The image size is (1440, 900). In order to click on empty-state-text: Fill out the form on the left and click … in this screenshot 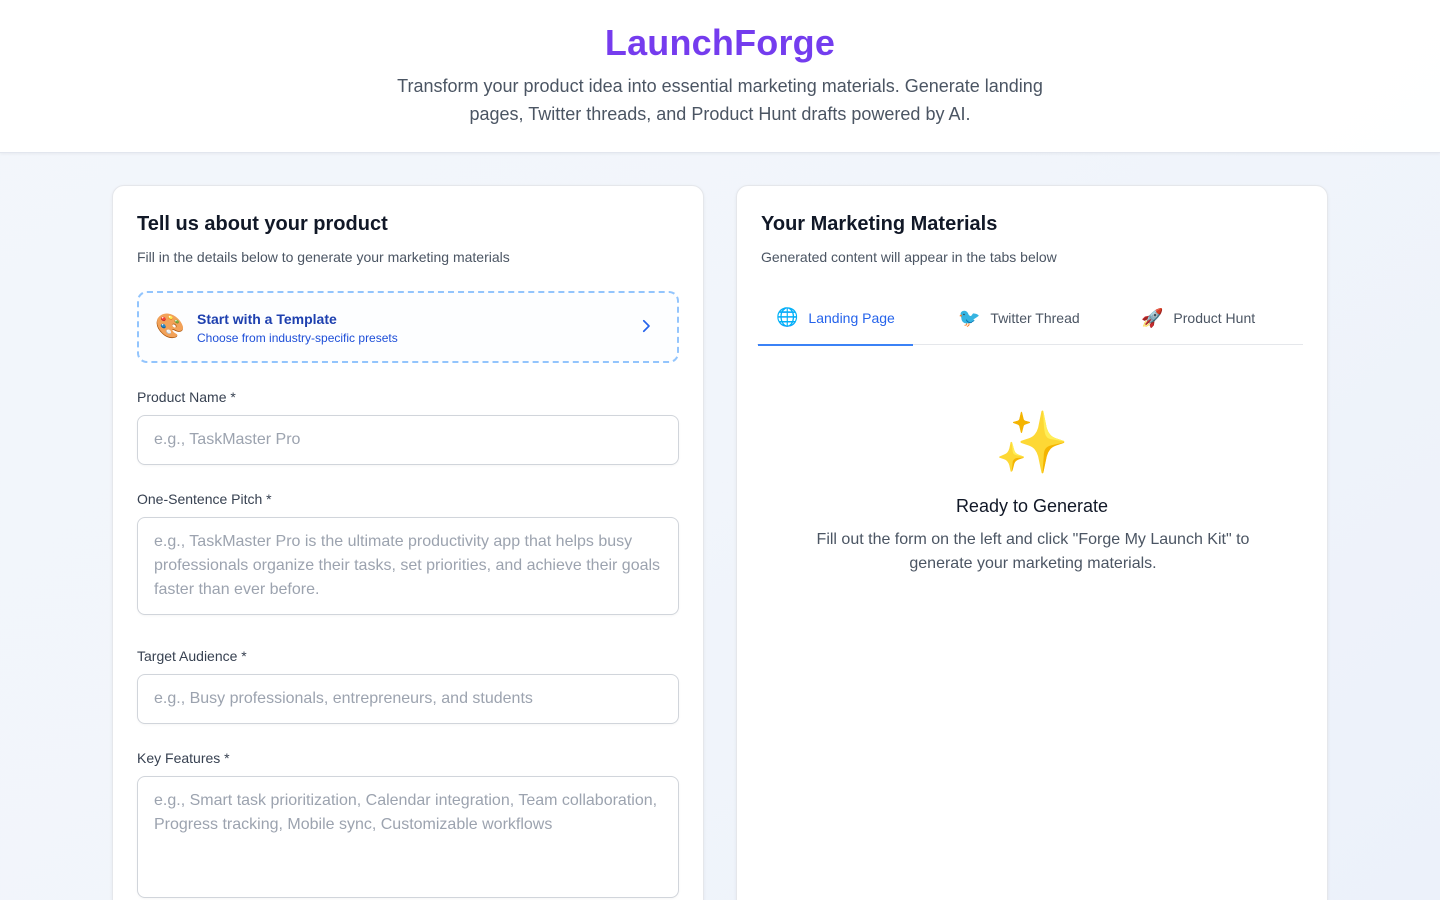, I will do `click(1033, 551)`.